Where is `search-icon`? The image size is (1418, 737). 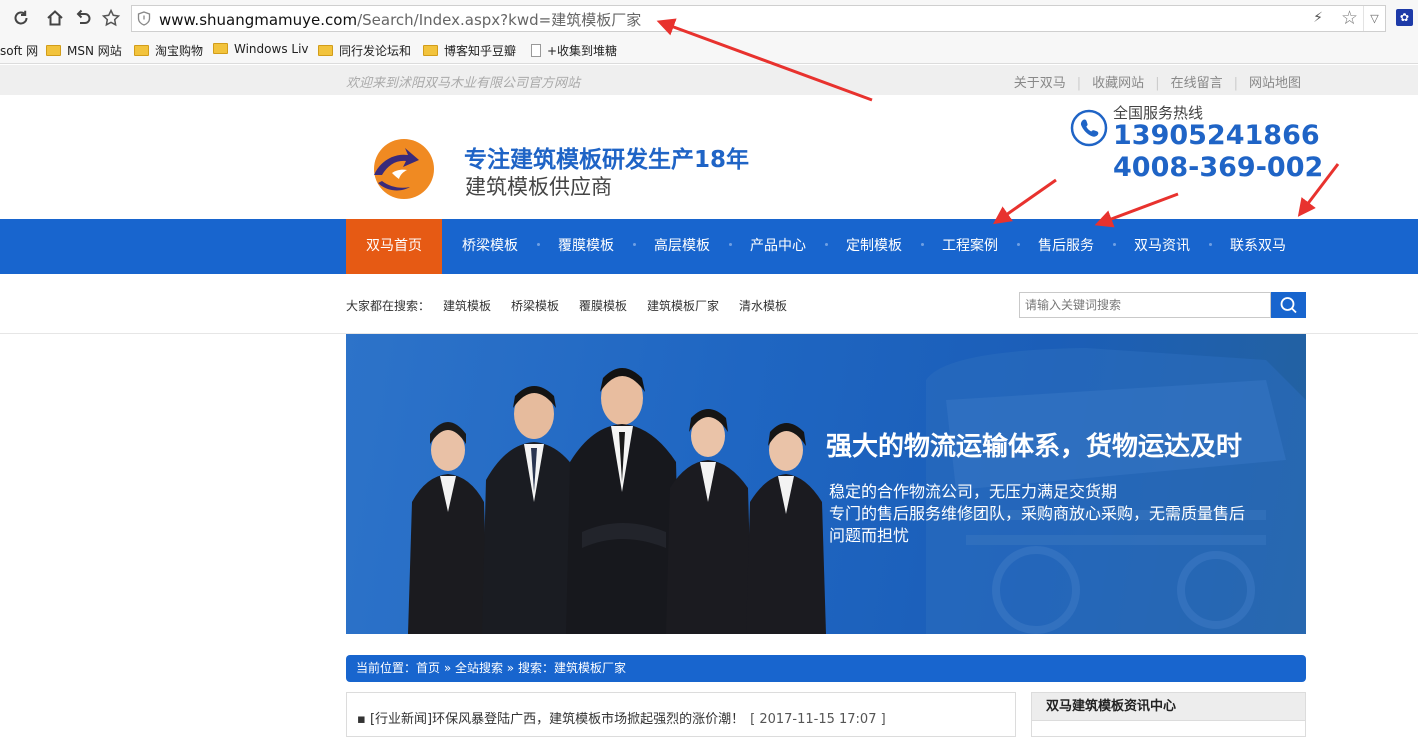 search-icon is located at coordinates (1288, 305).